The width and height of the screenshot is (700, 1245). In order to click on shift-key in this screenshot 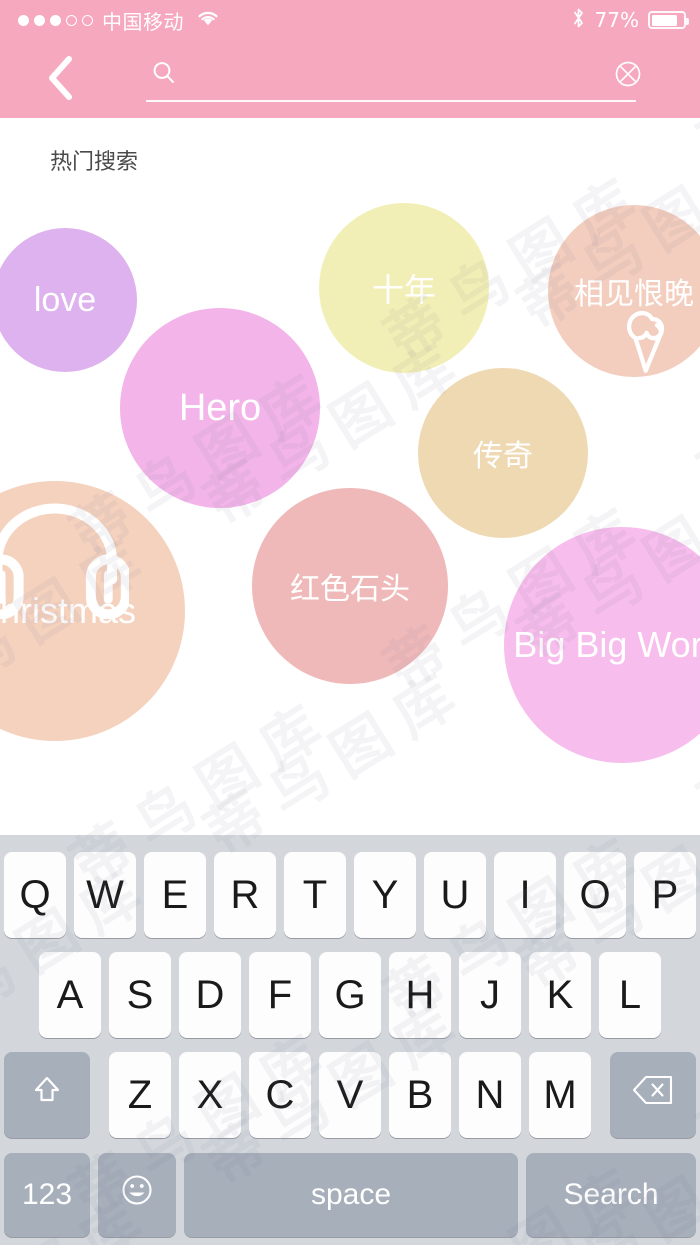, I will do `click(47, 1095)`.